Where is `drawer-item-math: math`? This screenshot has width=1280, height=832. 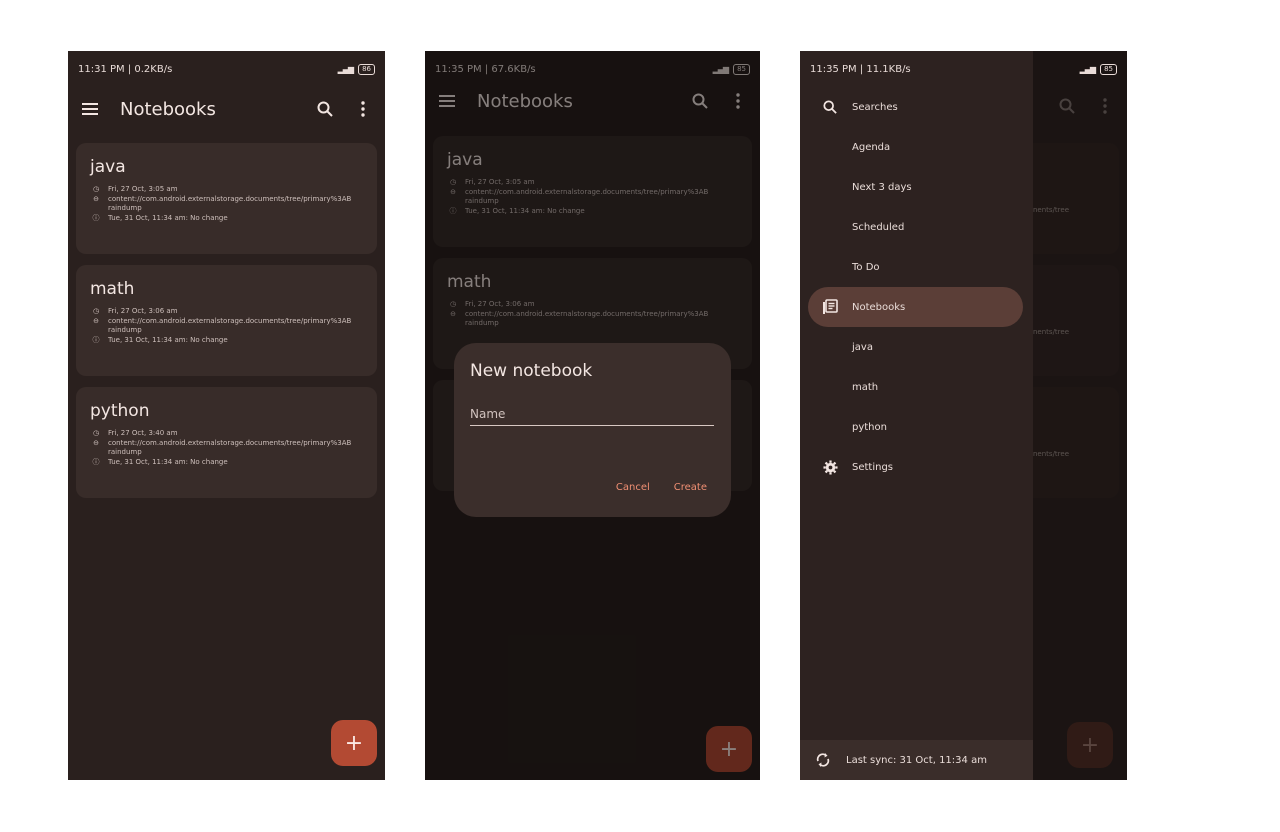 drawer-item-math: math is located at coordinates (916, 387).